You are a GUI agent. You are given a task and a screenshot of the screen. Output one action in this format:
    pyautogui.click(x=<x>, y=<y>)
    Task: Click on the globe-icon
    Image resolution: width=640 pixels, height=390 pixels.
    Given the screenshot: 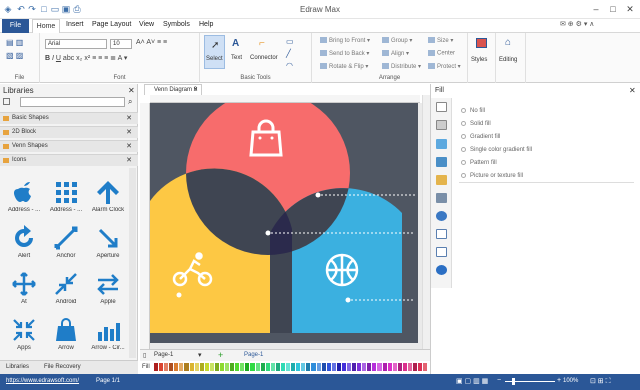 What is the action you would take?
    pyautogui.click(x=441, y=216)
    